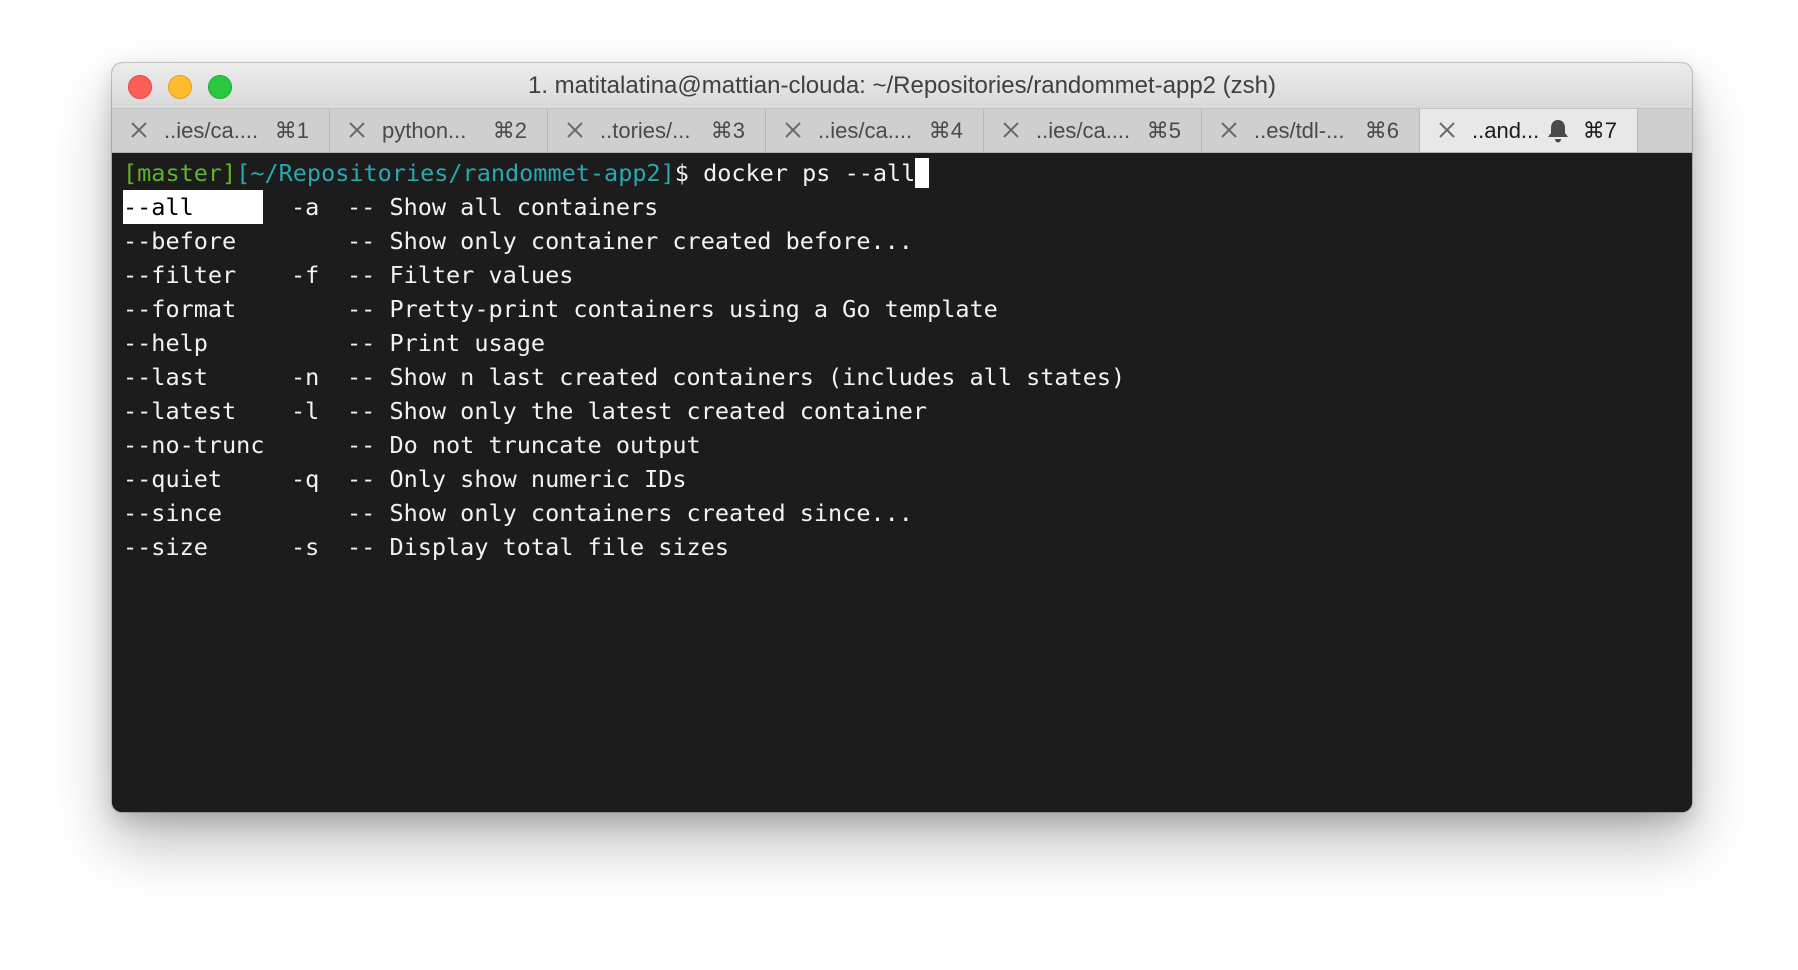 Image resolution: width=1798 pixels, height=970 pixels. I want to click on completion-desc: -- Display total file sizes, so click(538, 547).